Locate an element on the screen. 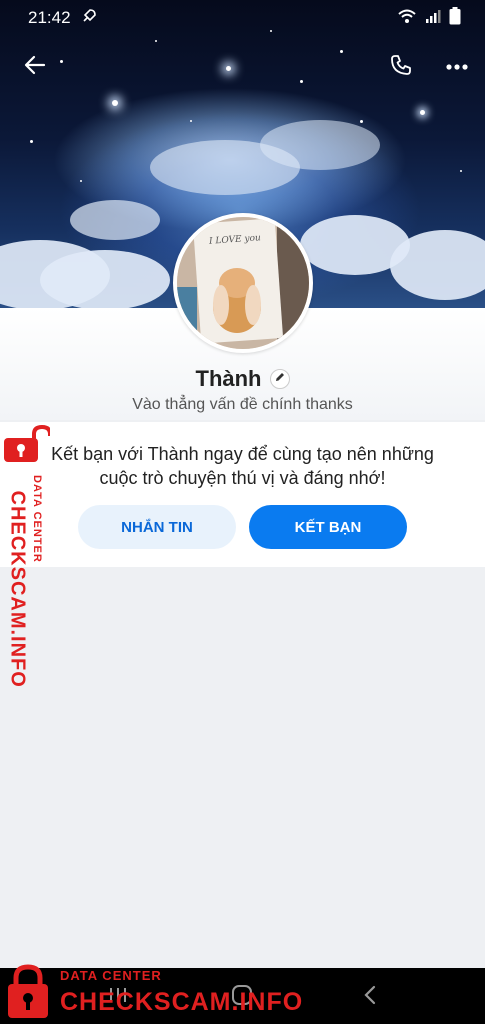  rocket-icon is located at coordinates (89, 18).